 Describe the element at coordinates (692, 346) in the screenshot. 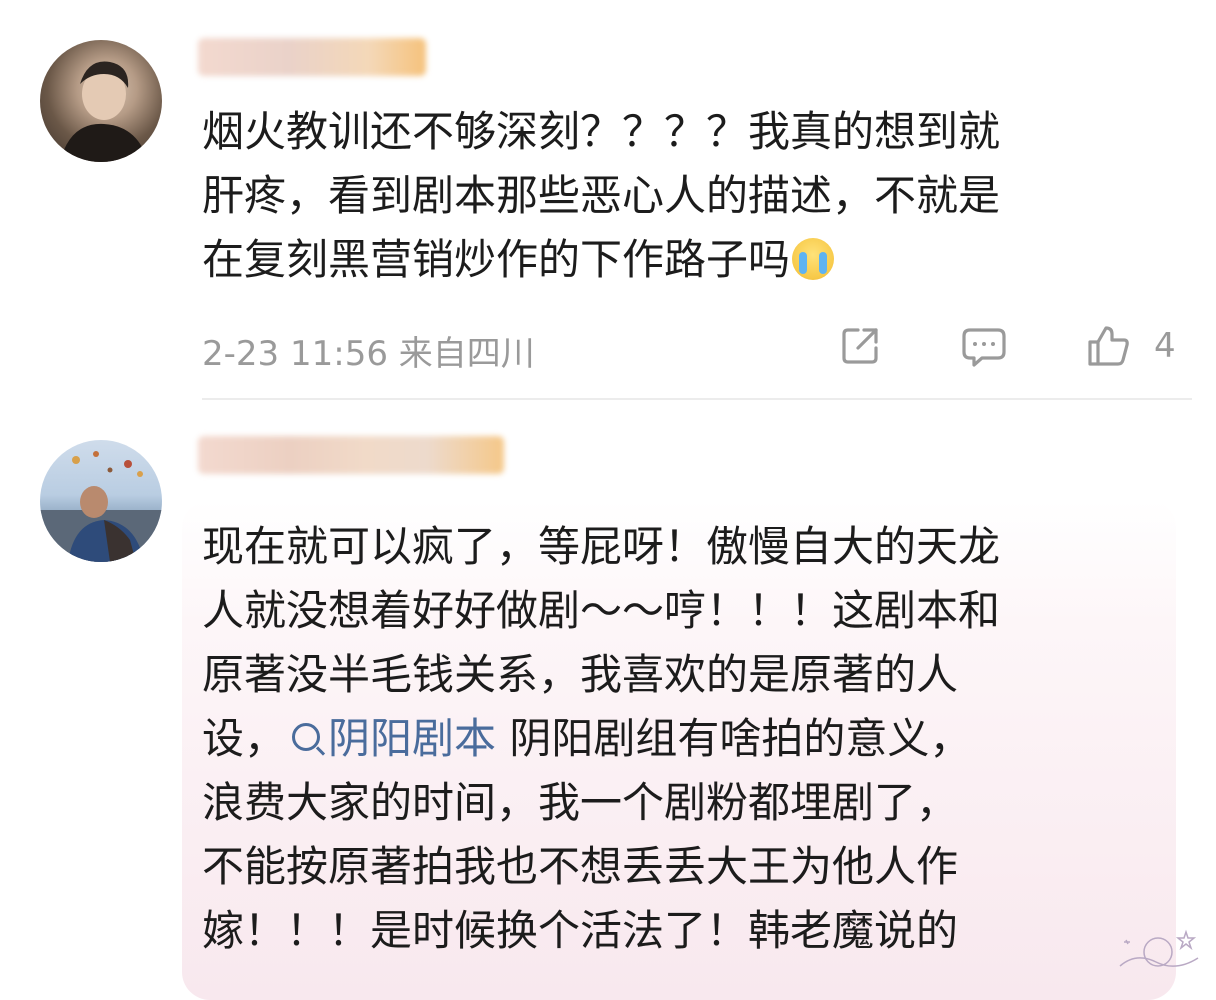

I see `comment-meta-row: 2-23 11:56 来自四川 4` at that location.